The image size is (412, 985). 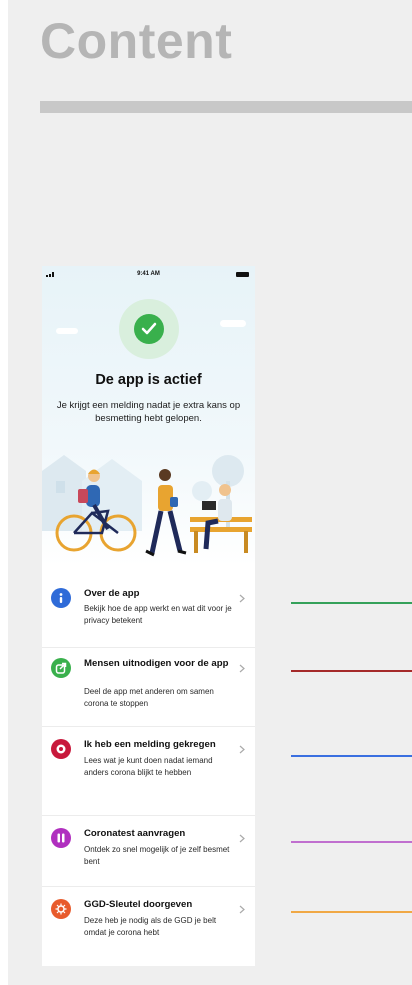 What do you see at coordinates (61, 838) in the screenshot?
I see `test-icon` at bounding box center [61, 838].